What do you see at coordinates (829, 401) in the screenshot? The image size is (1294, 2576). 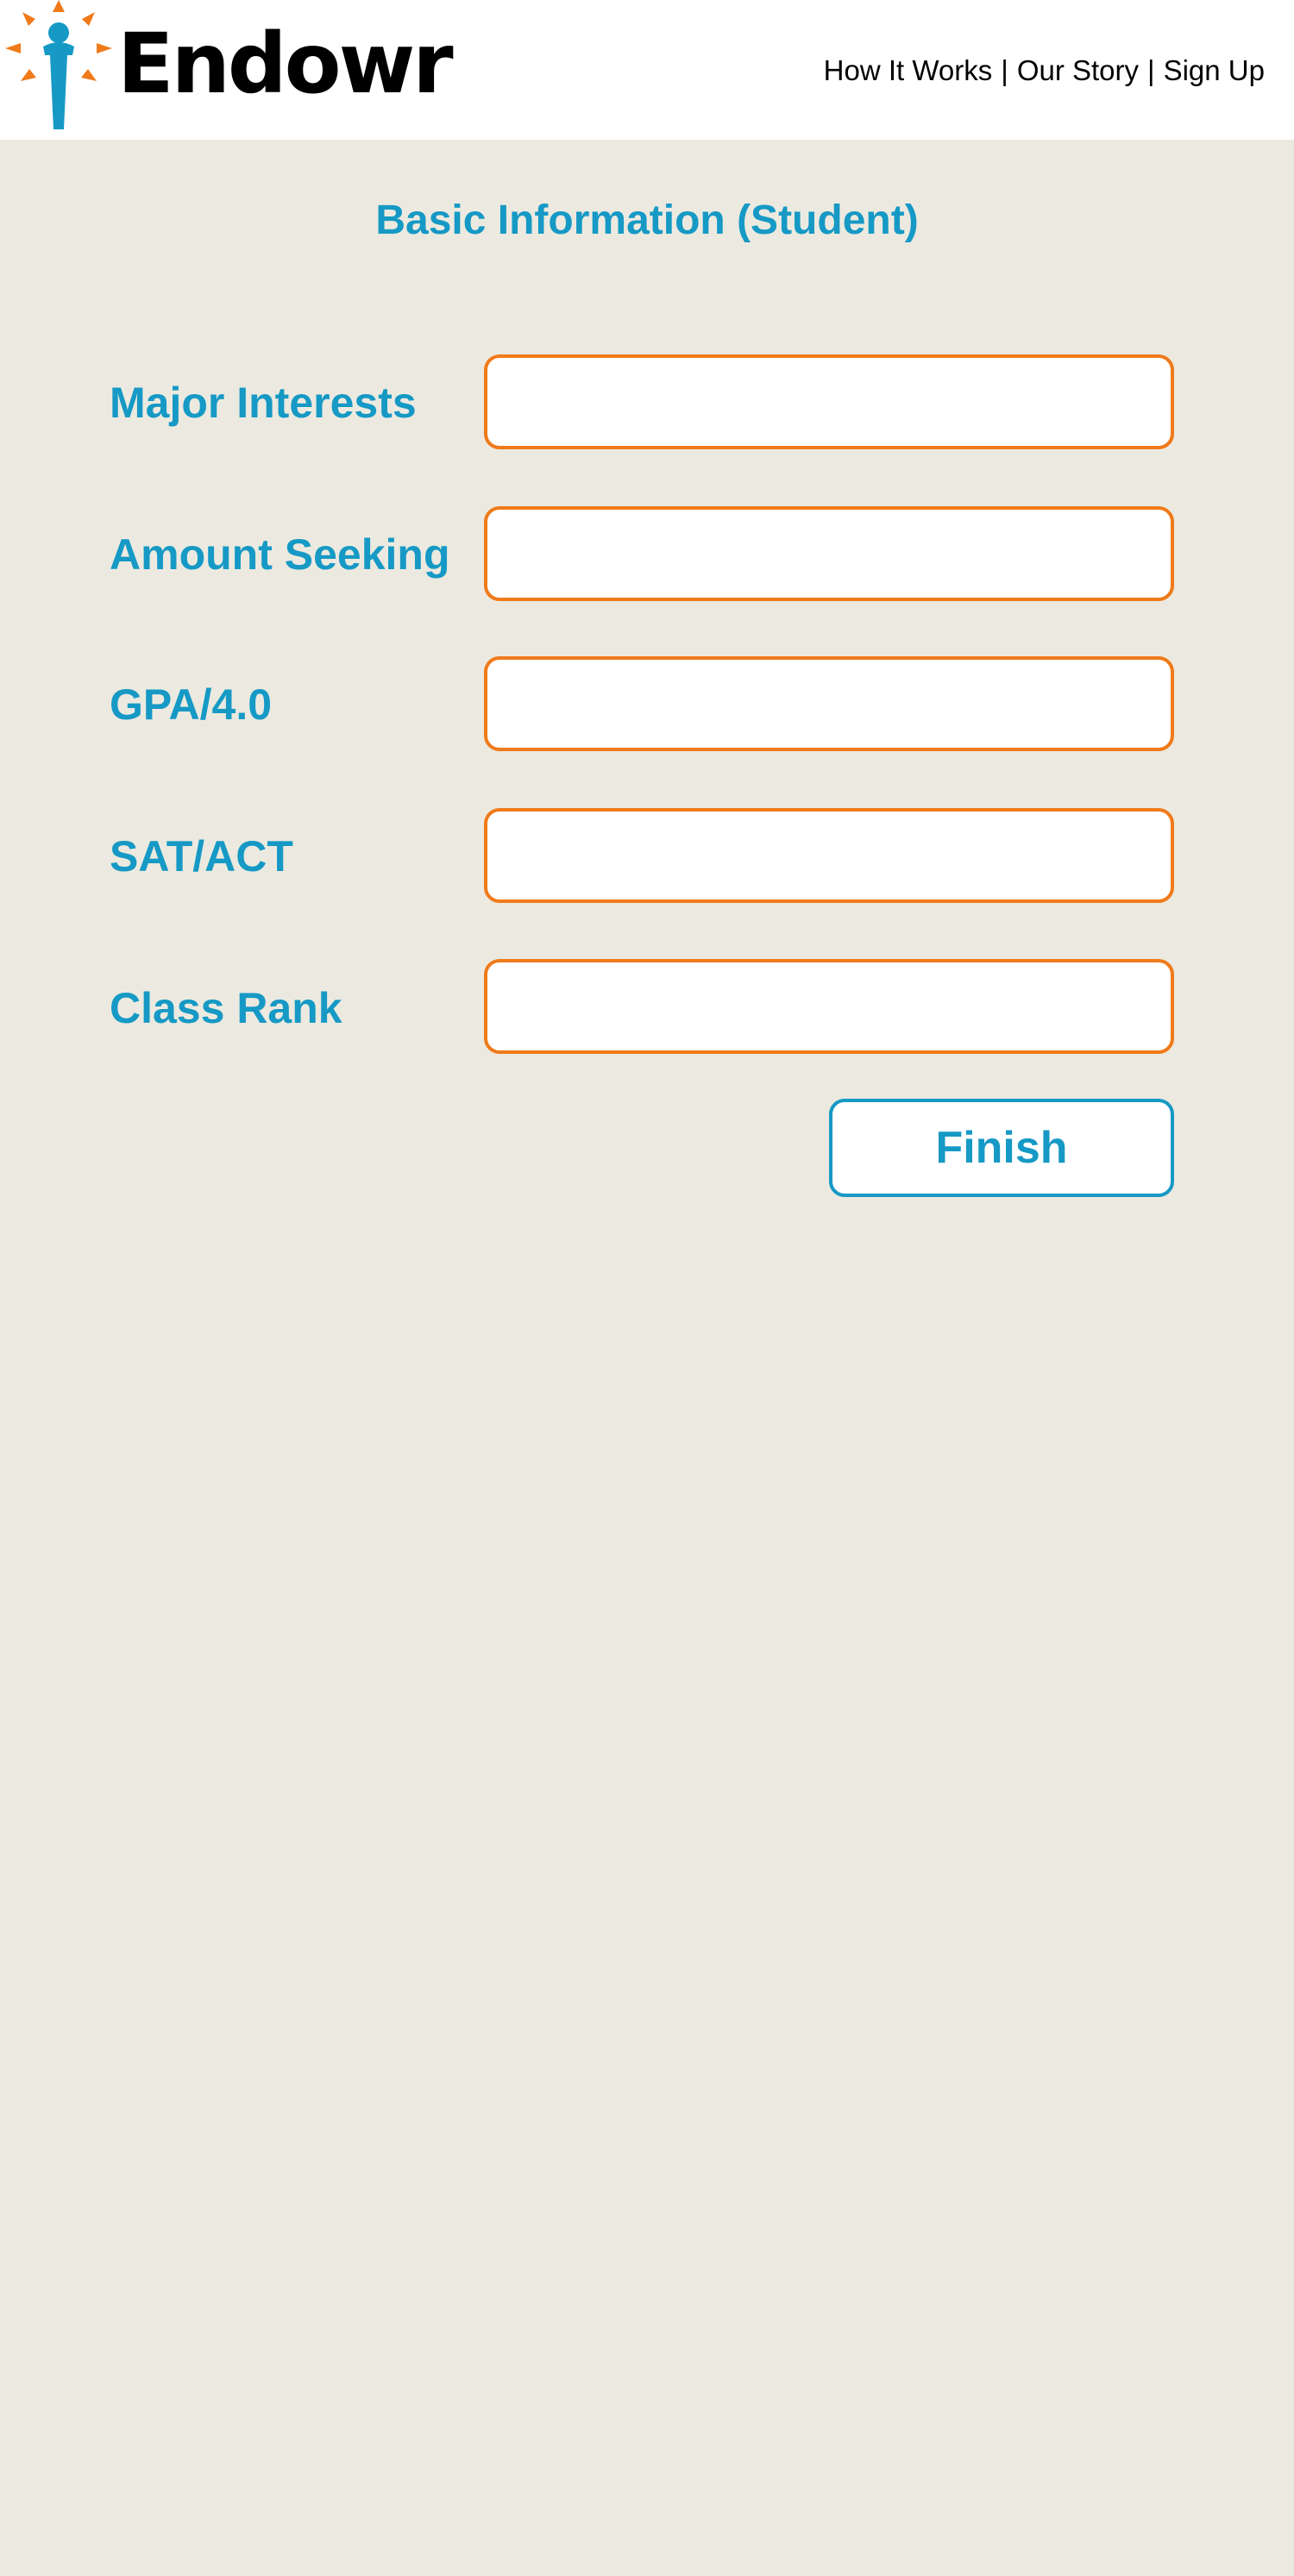 I see `major-interests-input` at bounding box center [829, 401].